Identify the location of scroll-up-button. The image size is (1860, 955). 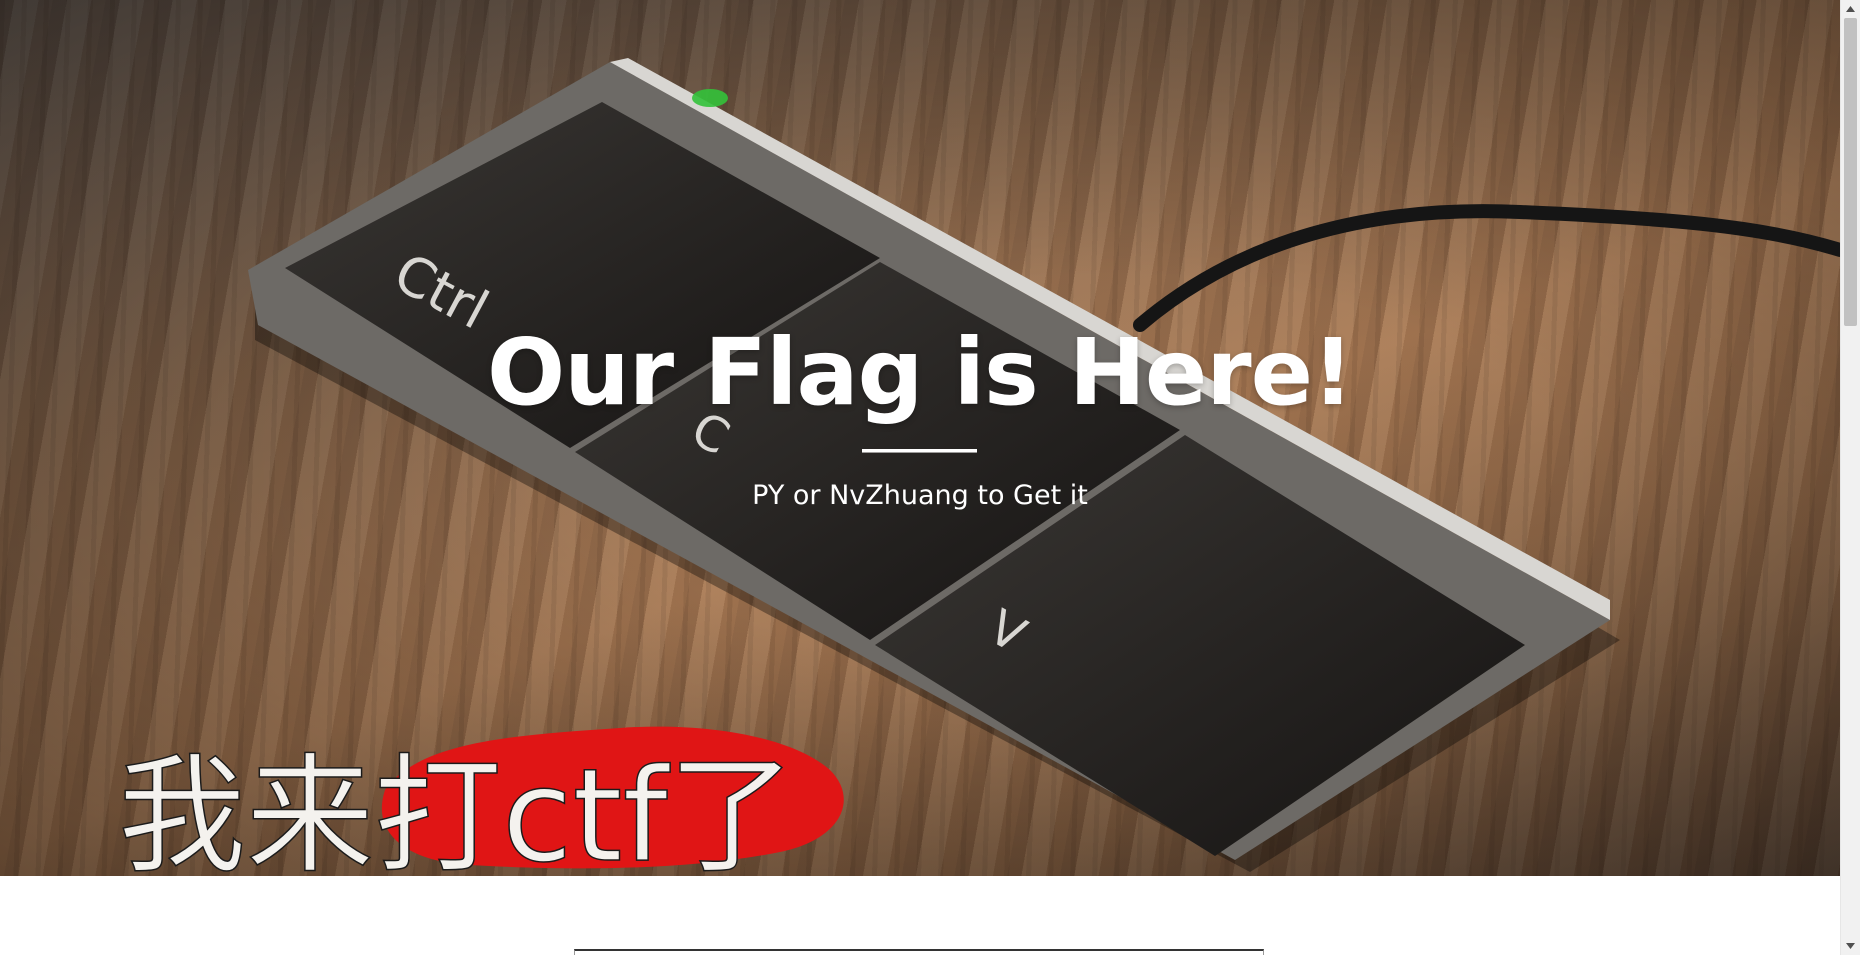
(1850, 9).